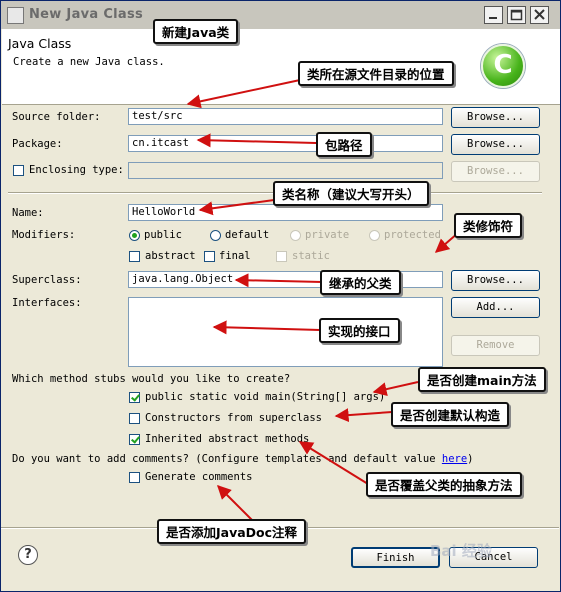 The width and height of the screenshot is (561, 592). I want to click on default-radio, so click(215, 235).